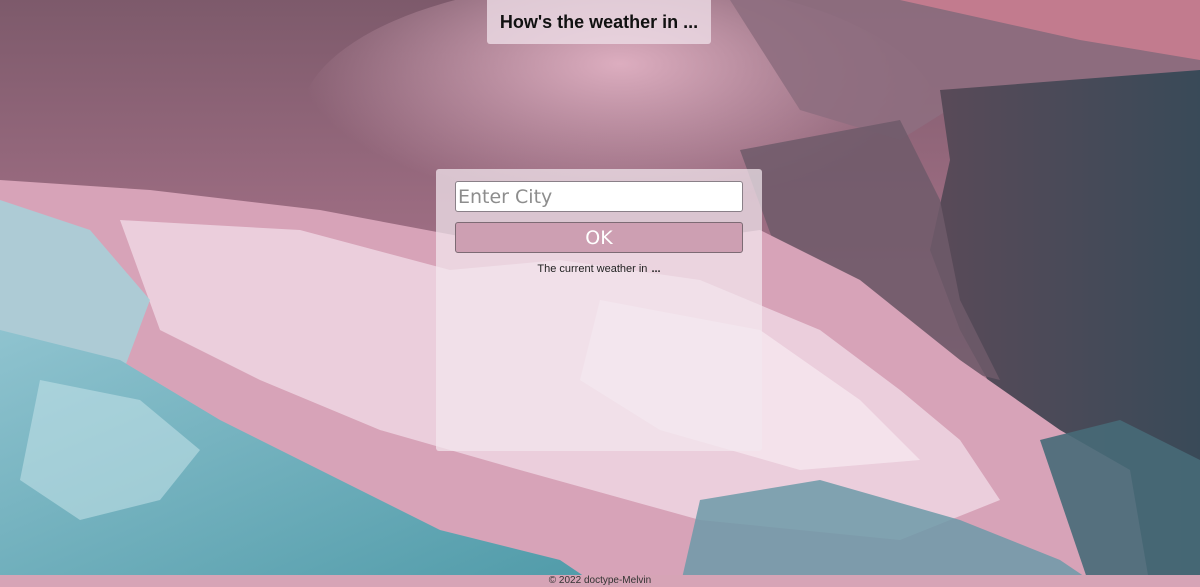  Describe the element at coordinates (599, 196) in the screenshot. I see `city-search-input` at that location.